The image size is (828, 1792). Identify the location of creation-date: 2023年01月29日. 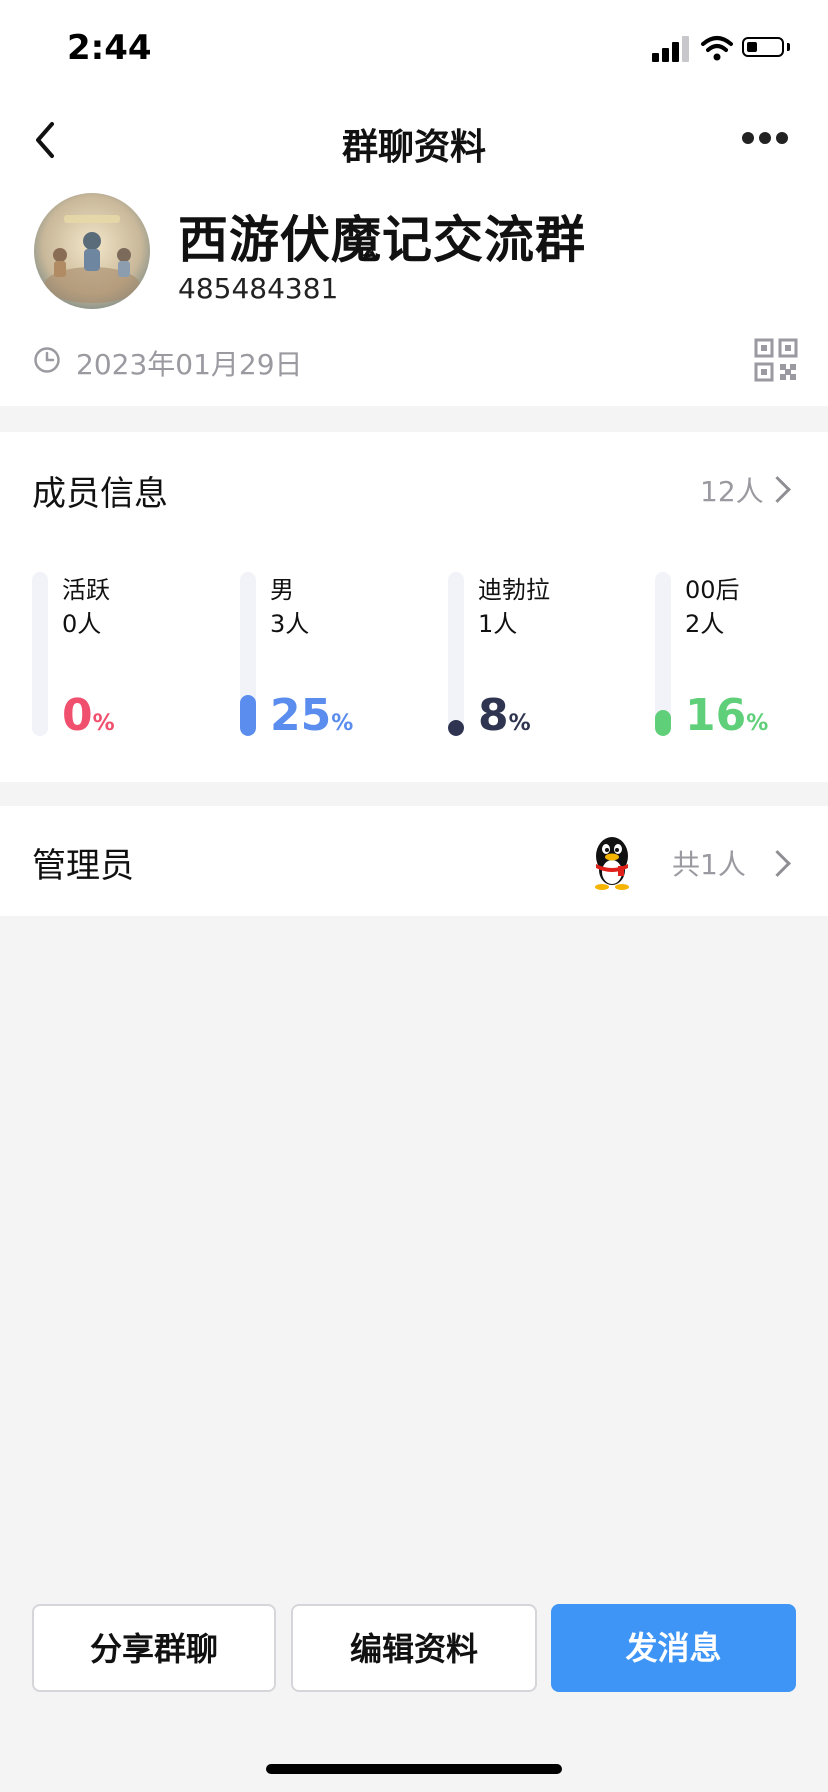
(189, 364).